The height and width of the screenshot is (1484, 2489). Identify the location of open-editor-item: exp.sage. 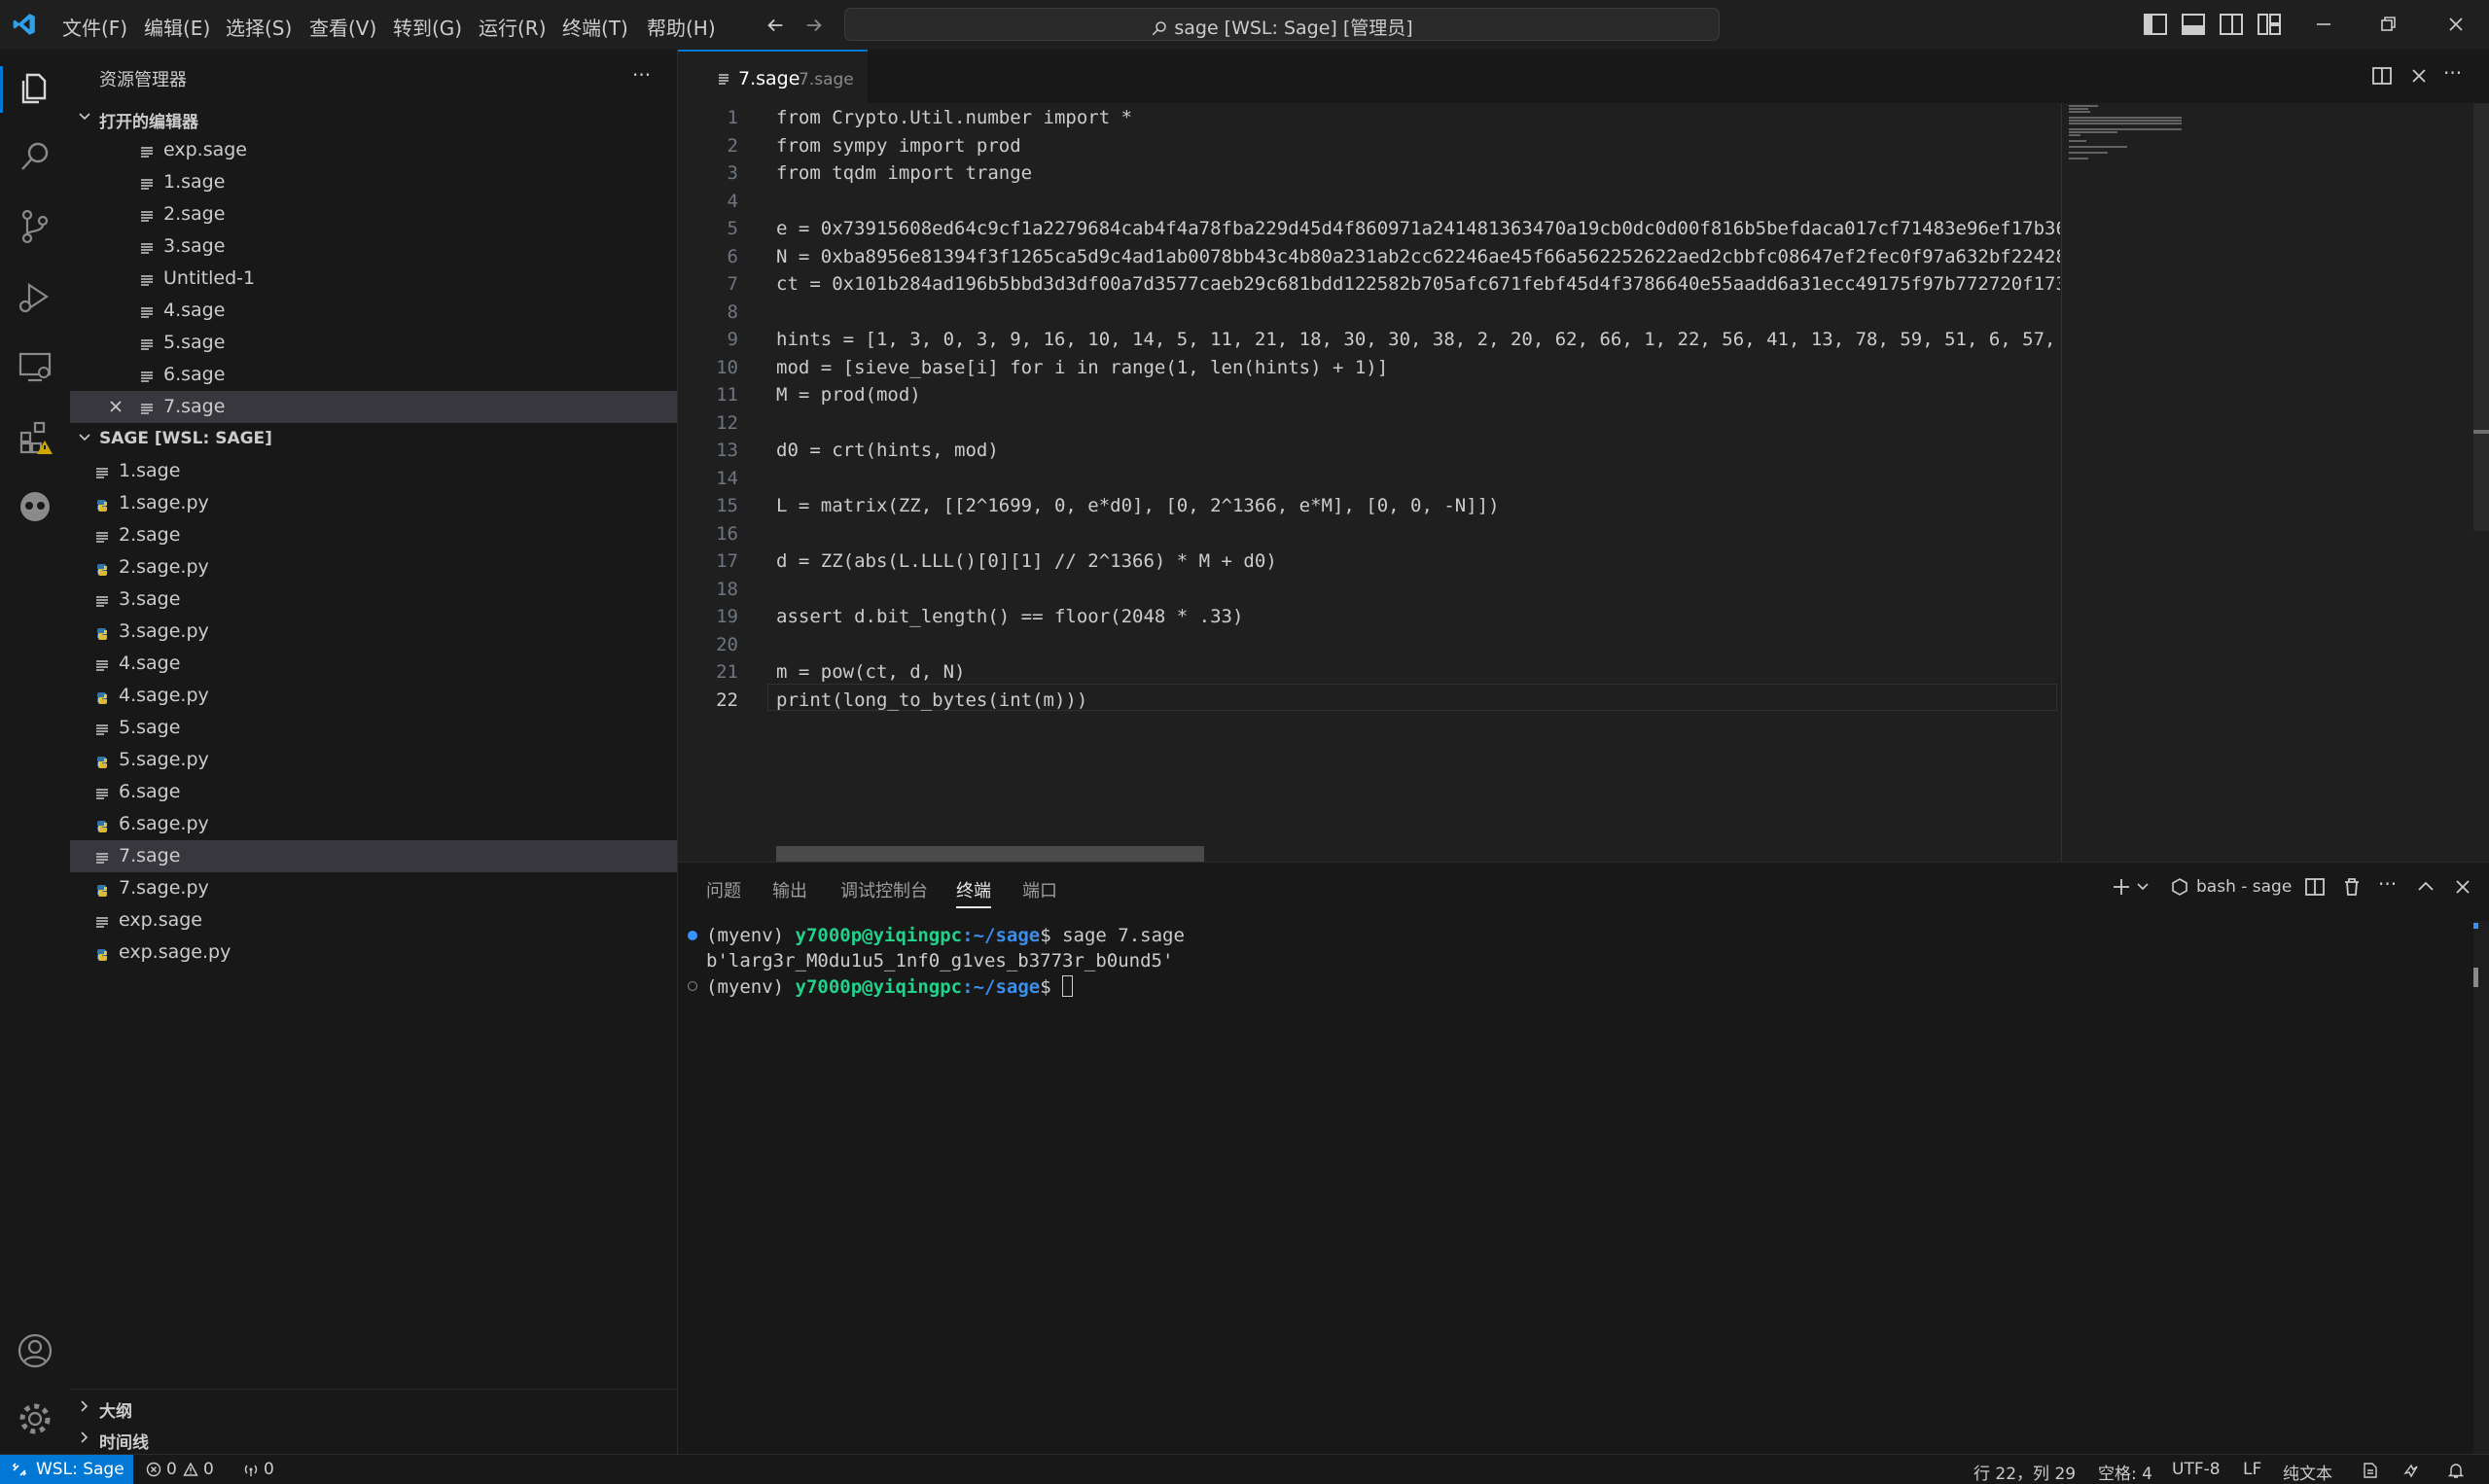
(373, 150).